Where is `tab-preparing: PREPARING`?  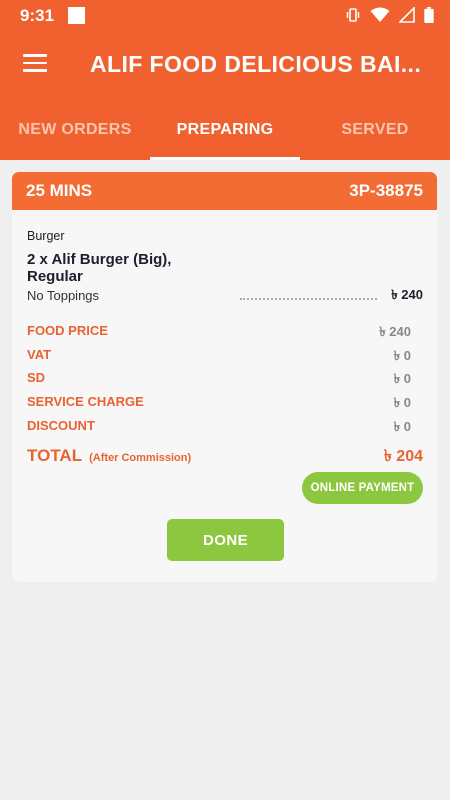 tab-preparing: PREPARING is located at coordinates (225, 130).